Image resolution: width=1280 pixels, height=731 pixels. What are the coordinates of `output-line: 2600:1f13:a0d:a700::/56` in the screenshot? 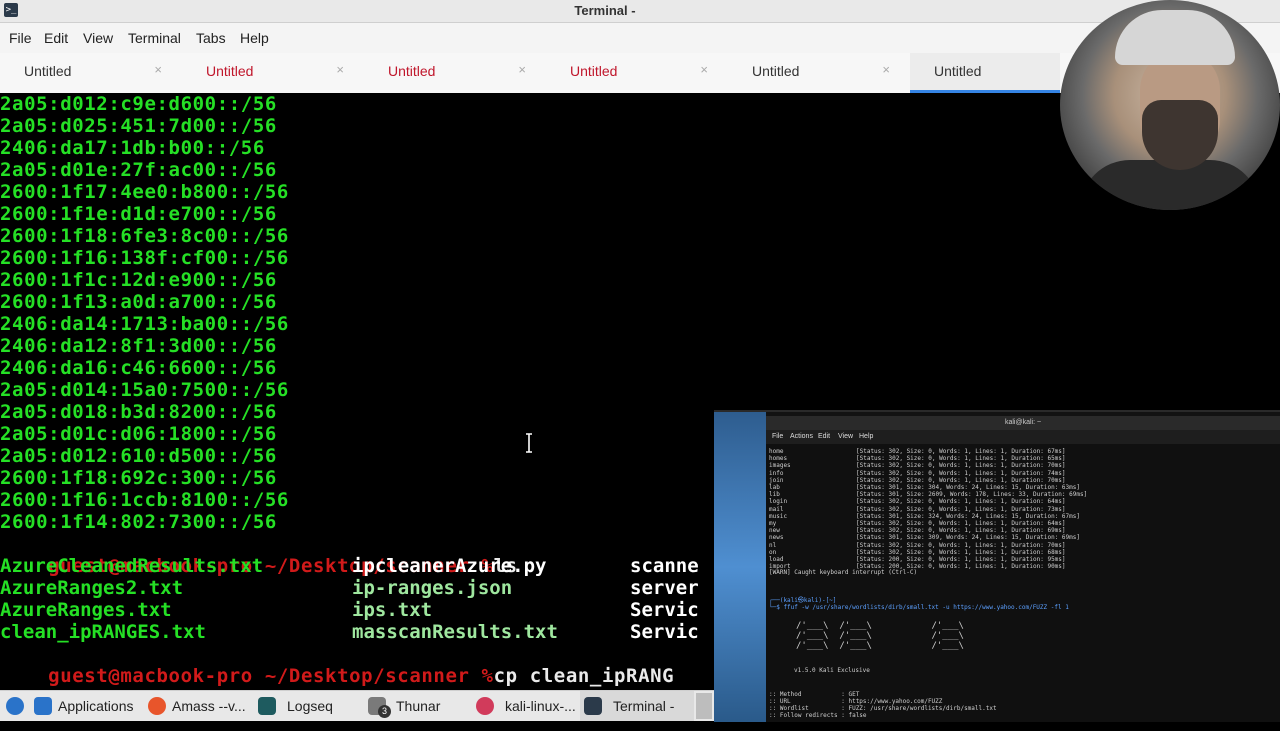 It's located at (138, 302).